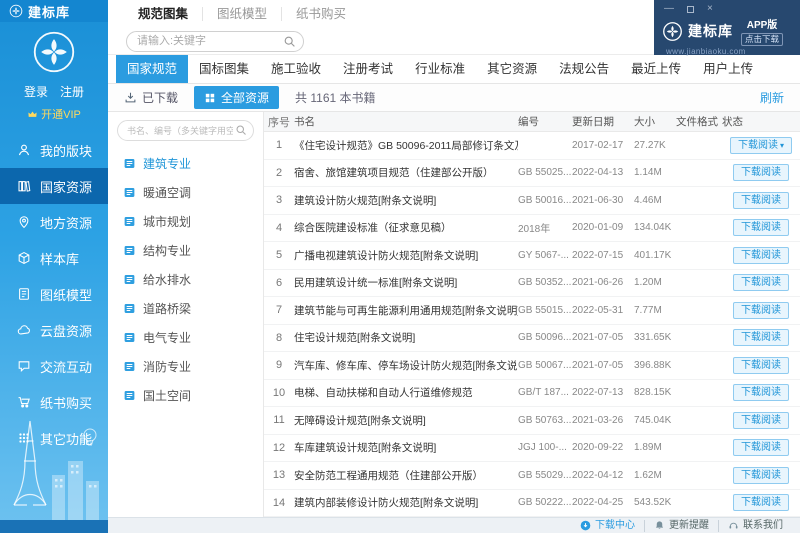 The height and width of the screenshot is (533, 800). What do you see at coordinates (66, 367) in the screenshot?
I see `sidebar-item-label: 交流互动` at bounding box center [66, 367].